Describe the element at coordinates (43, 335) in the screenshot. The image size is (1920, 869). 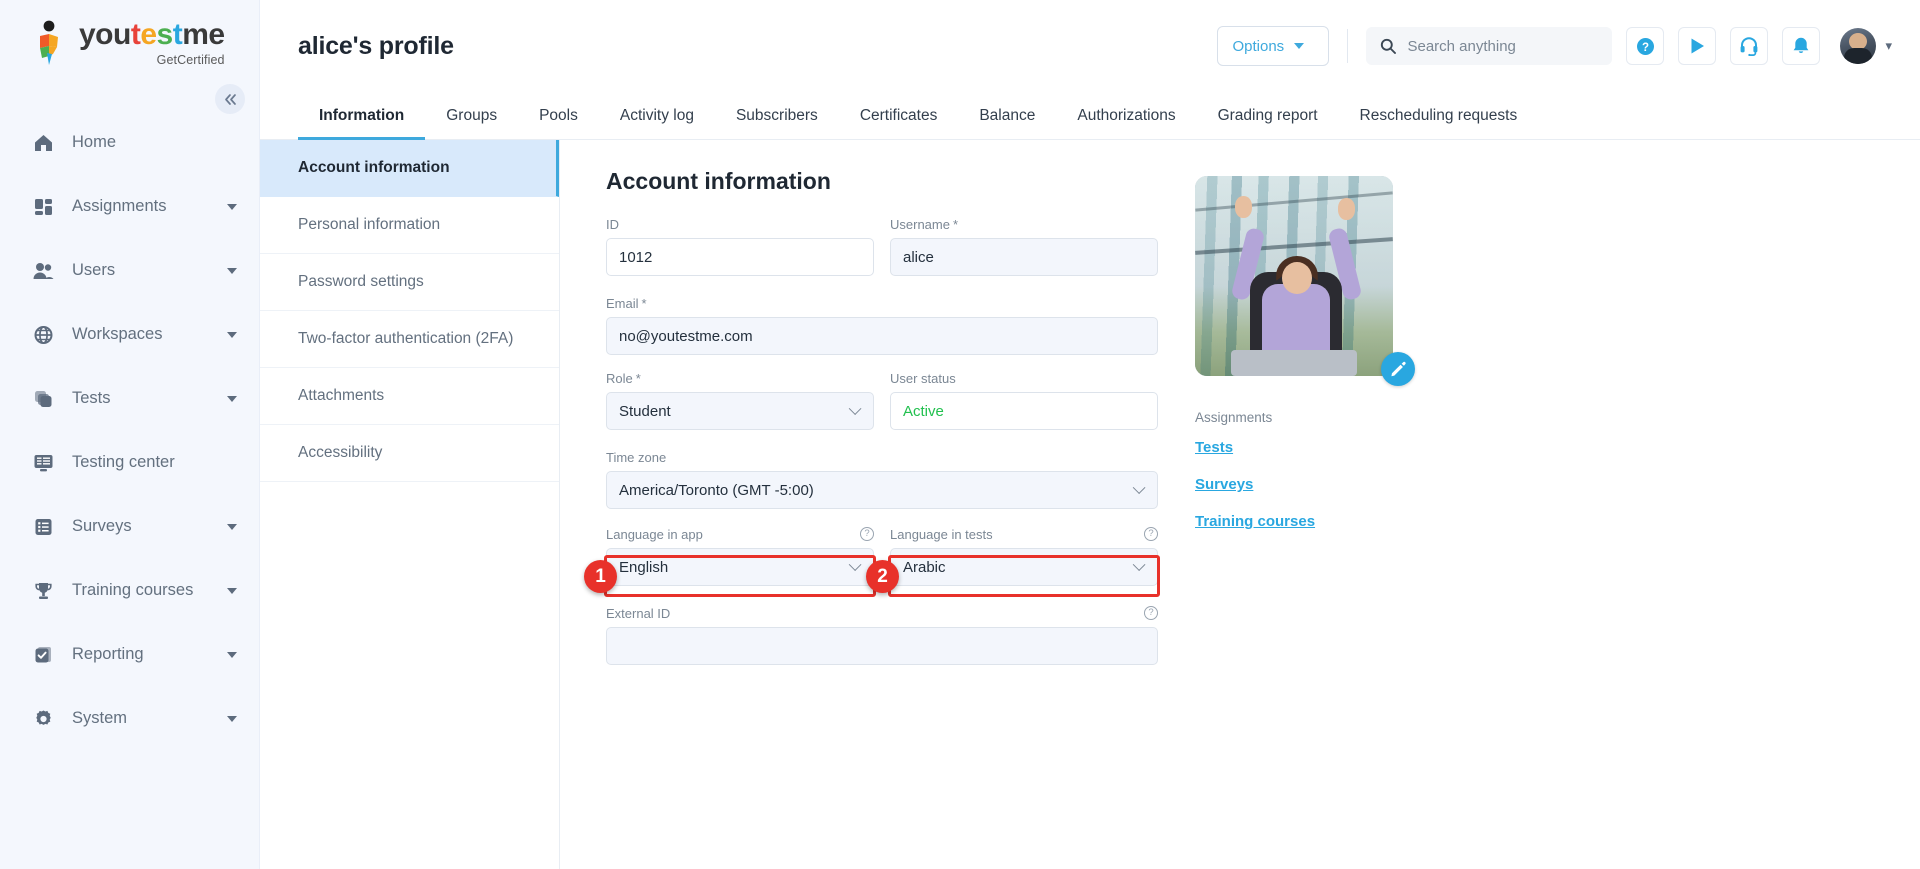
I see `globe-icon` at that location.